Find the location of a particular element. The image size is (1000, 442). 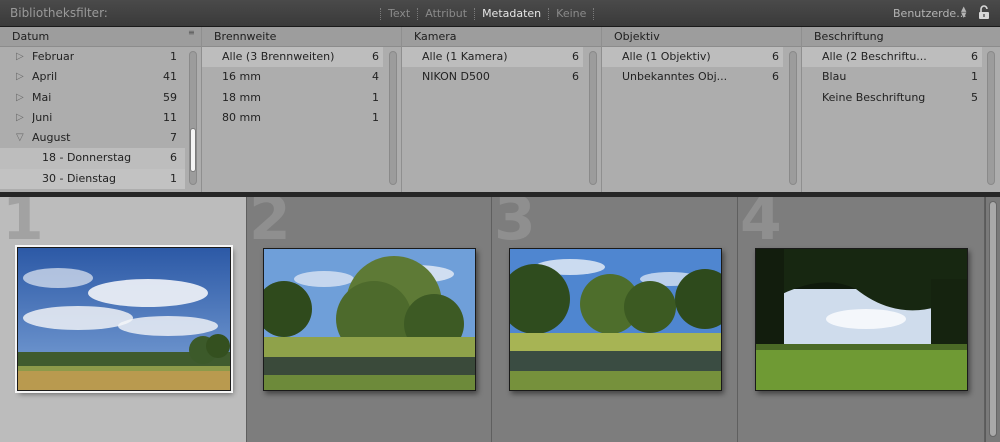

list-item: 30 - Dienstag 1 is located at coordinates (92, 179).